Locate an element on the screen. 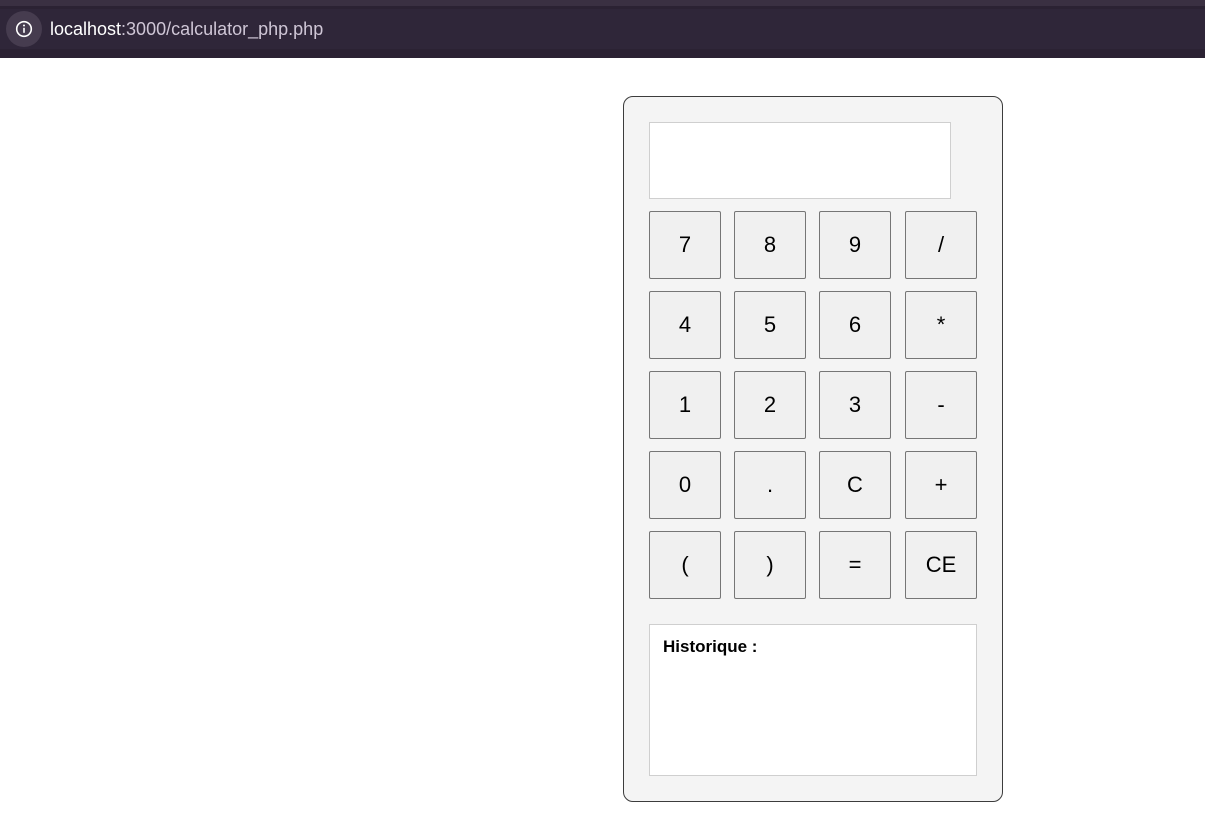  key-6: 6 is located at coordinates (855, 325).